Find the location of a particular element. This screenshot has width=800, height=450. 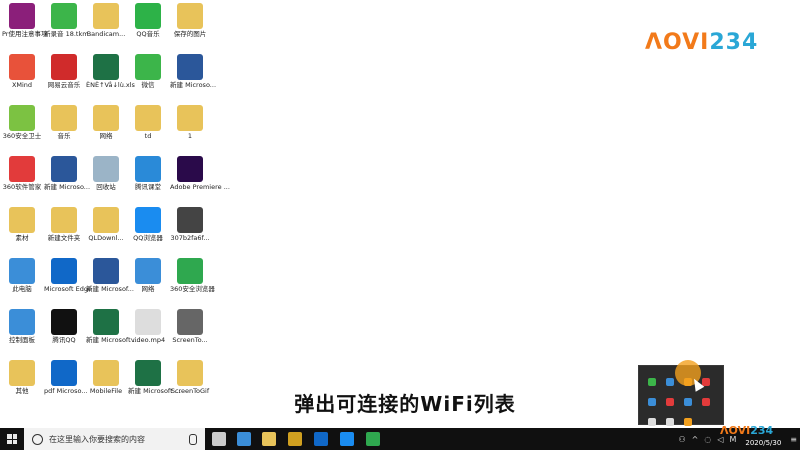

netease-music-icon is located at coordinates (64, 67).